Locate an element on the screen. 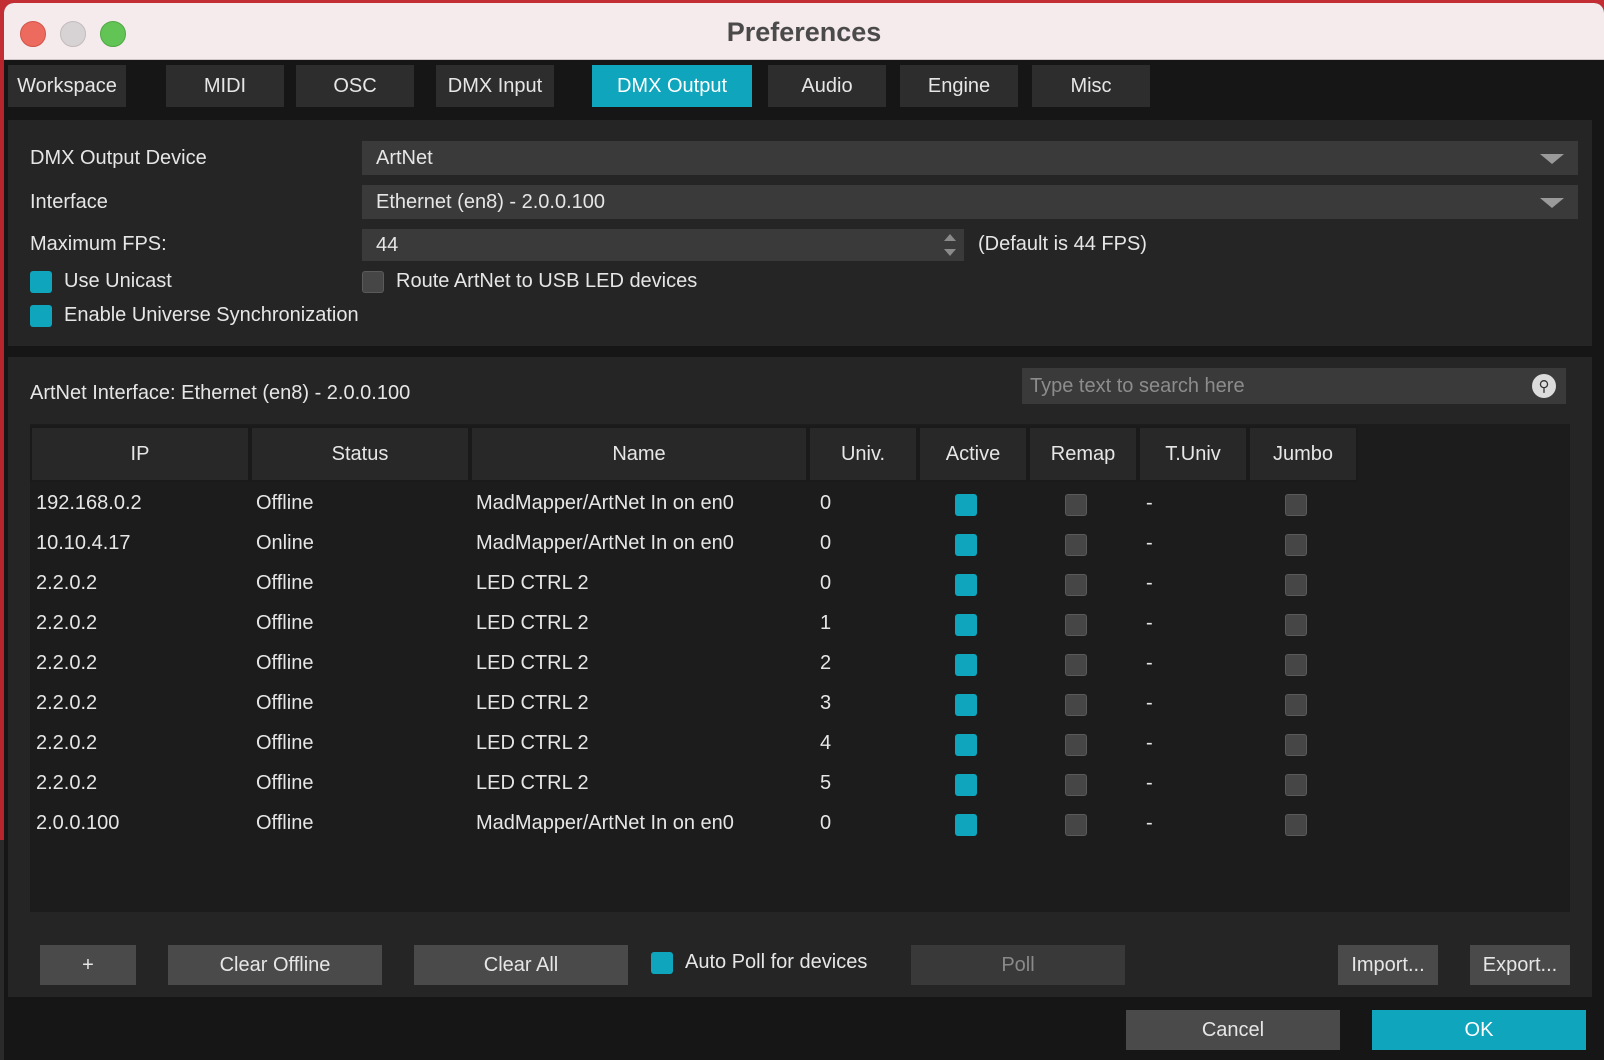 The image size is (1604, 1060). tab-dmx-input: DMX Input is located at coordinates (495, 86).